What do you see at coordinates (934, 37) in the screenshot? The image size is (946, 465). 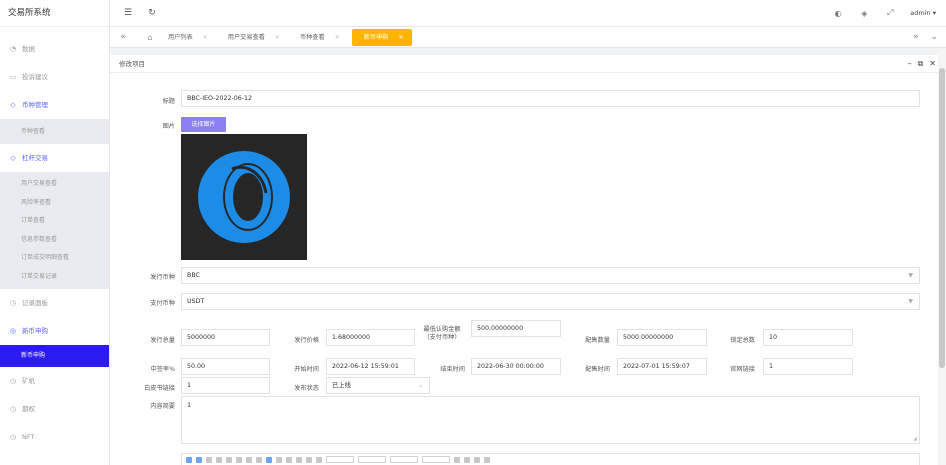 I see `tabs-menu-icon: ⌄` at bounding box center [934, 37].